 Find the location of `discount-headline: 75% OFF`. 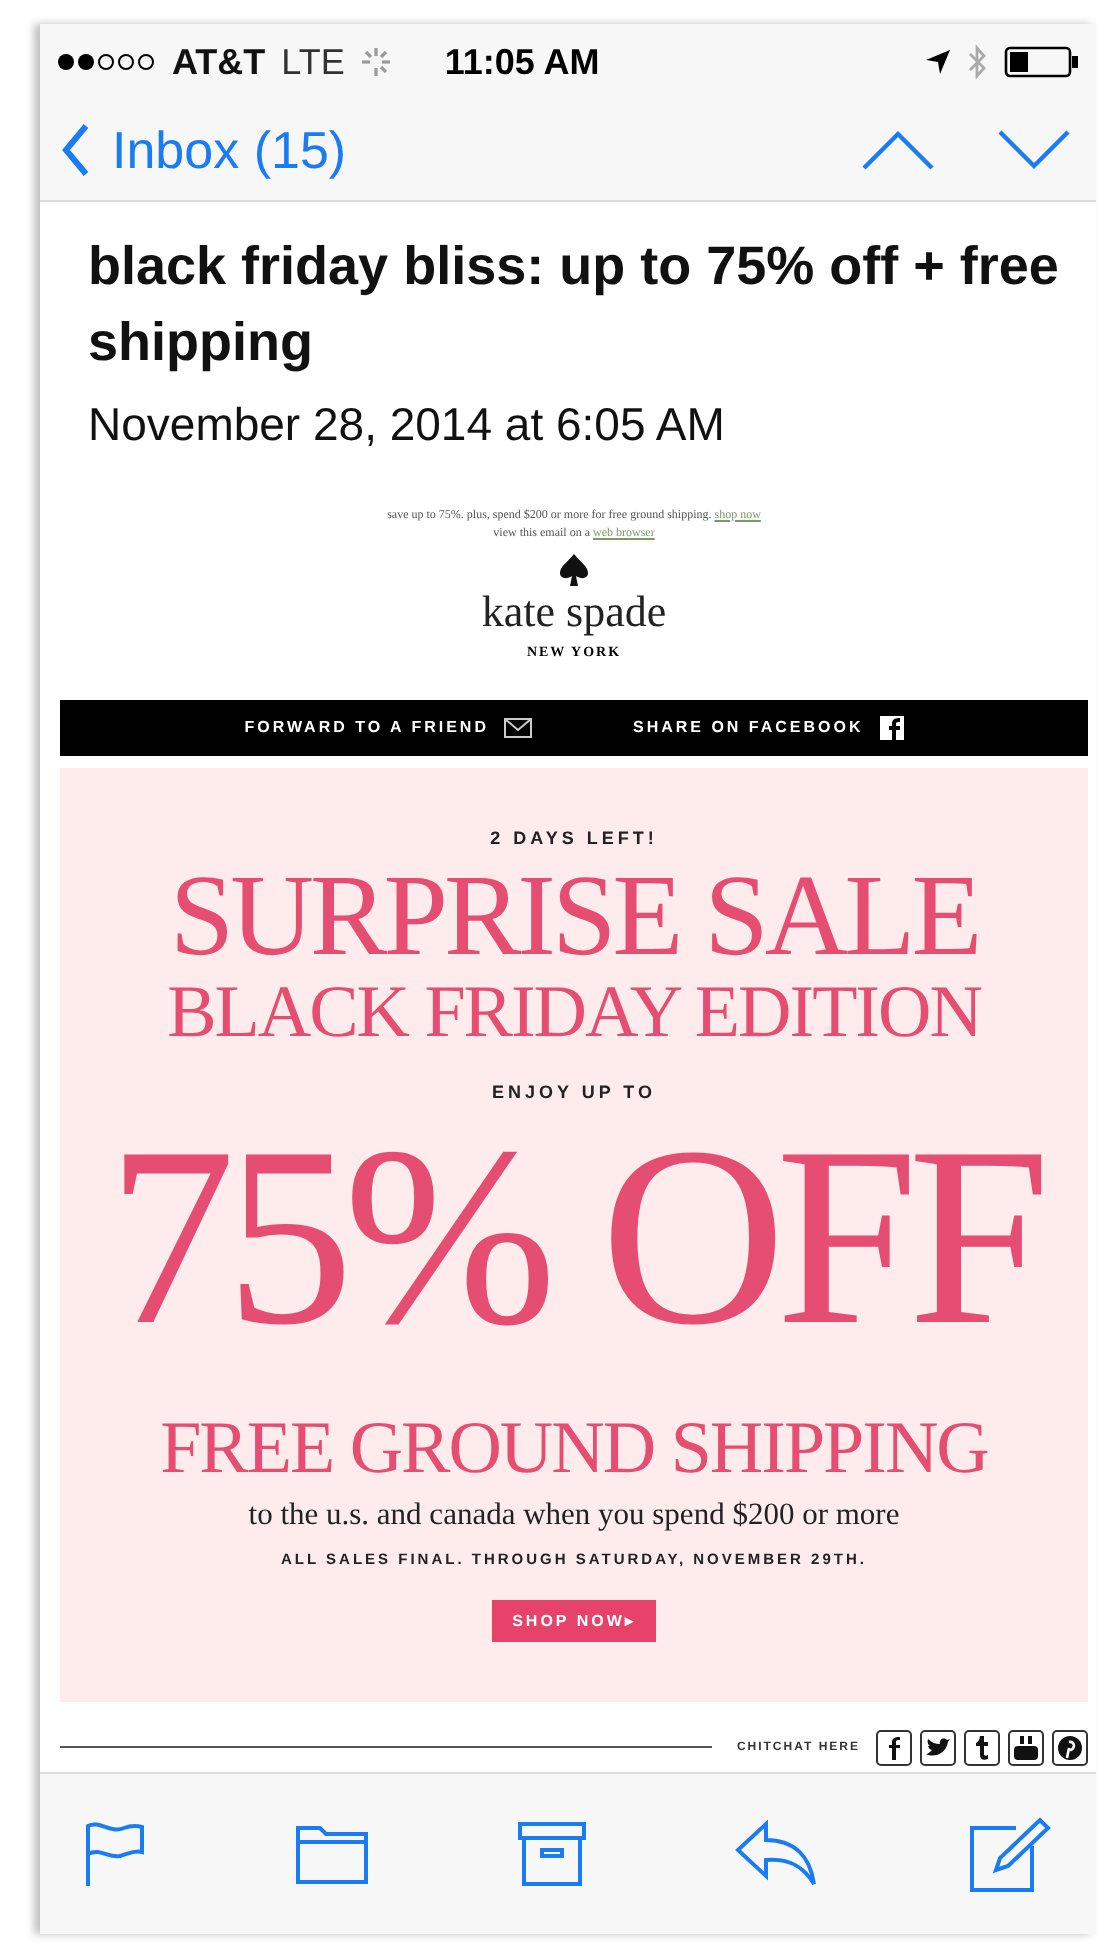

discount-headline: 75% OFF is located at coordinates (574, 1237).